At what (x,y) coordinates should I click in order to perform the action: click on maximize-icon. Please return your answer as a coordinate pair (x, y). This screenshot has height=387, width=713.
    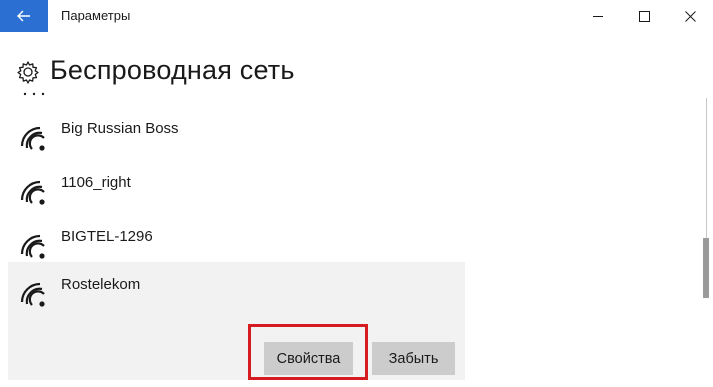
    Looking at the image, I should click on (644, 16).